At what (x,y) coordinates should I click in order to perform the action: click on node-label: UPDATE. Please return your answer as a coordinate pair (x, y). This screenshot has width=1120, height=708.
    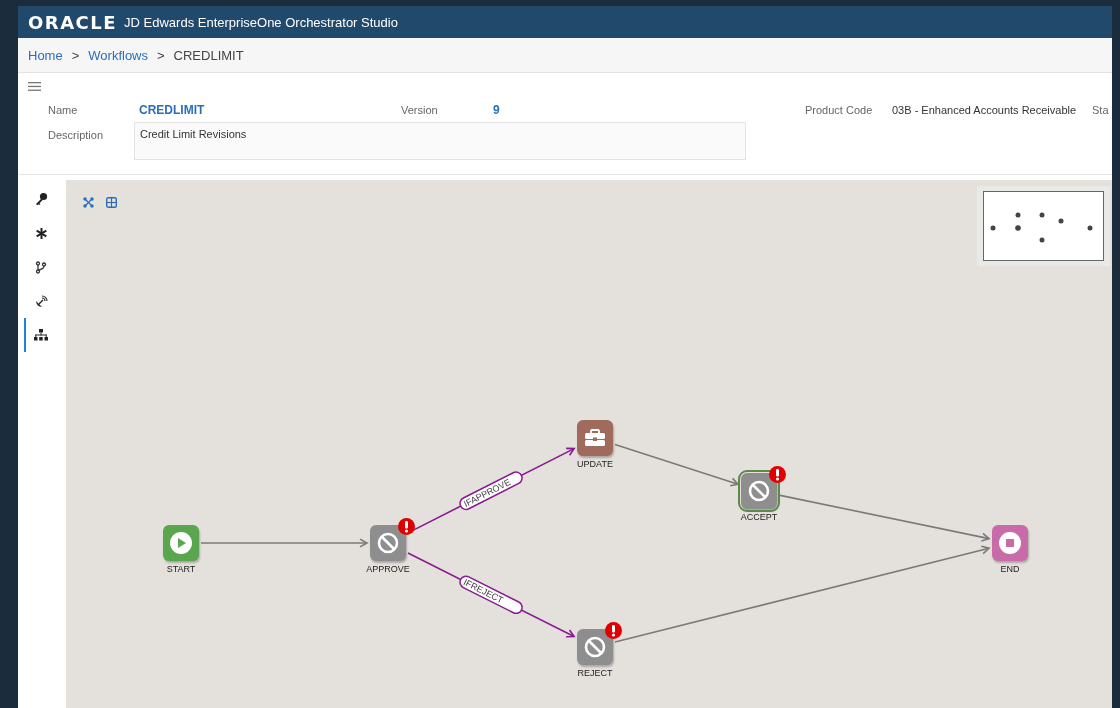
    Looking at the image, I should click on (595, 464).